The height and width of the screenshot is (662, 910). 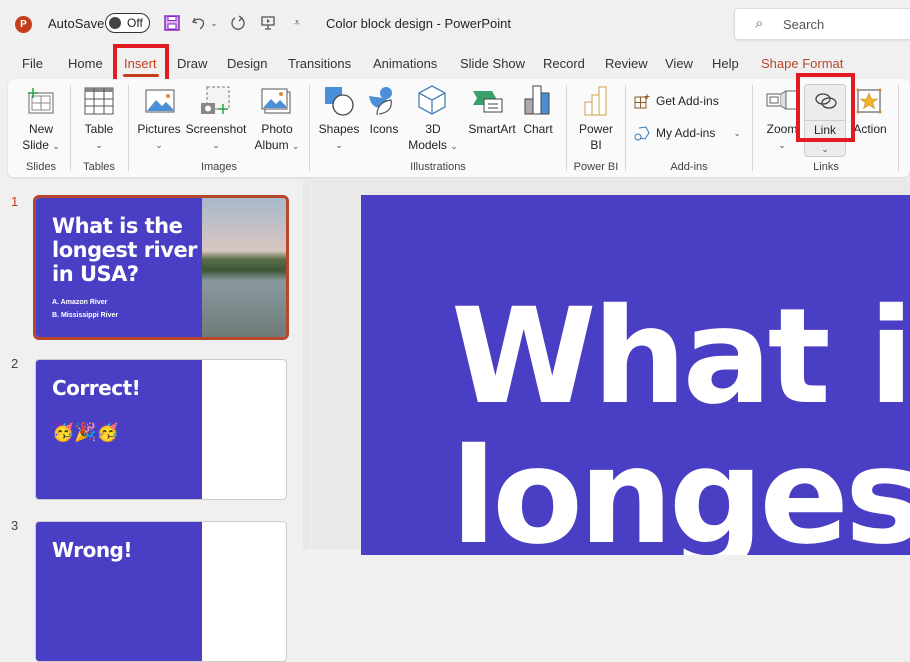 What do you see at coordinates (135, 23) in the screenshot?
I see `autosave-state: Off` at bounding box center [135, 23].